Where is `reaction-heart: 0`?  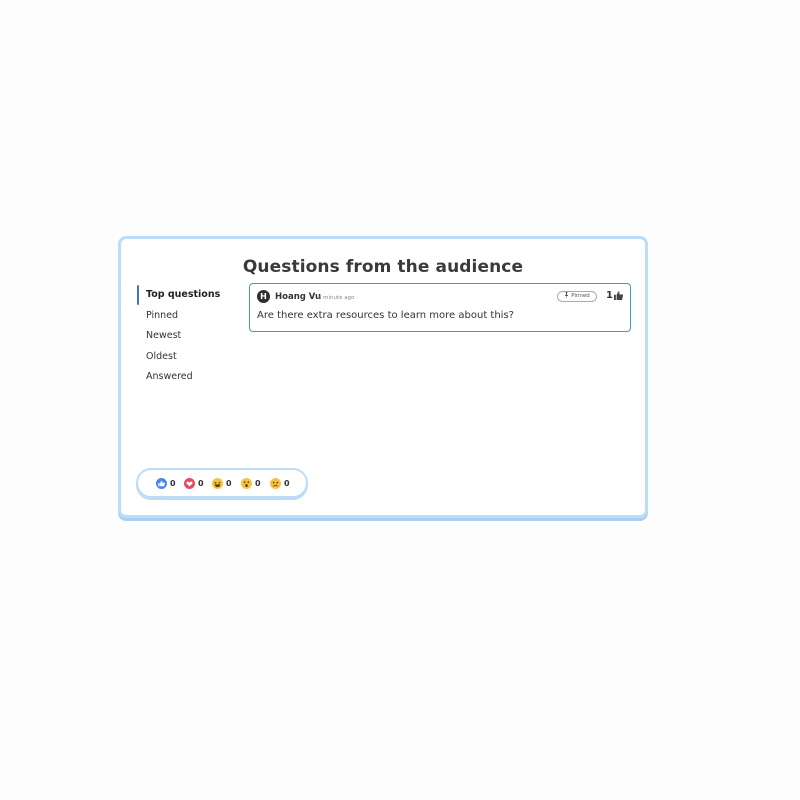
reaction-heart: 0 is located at coordinates (194, 483).